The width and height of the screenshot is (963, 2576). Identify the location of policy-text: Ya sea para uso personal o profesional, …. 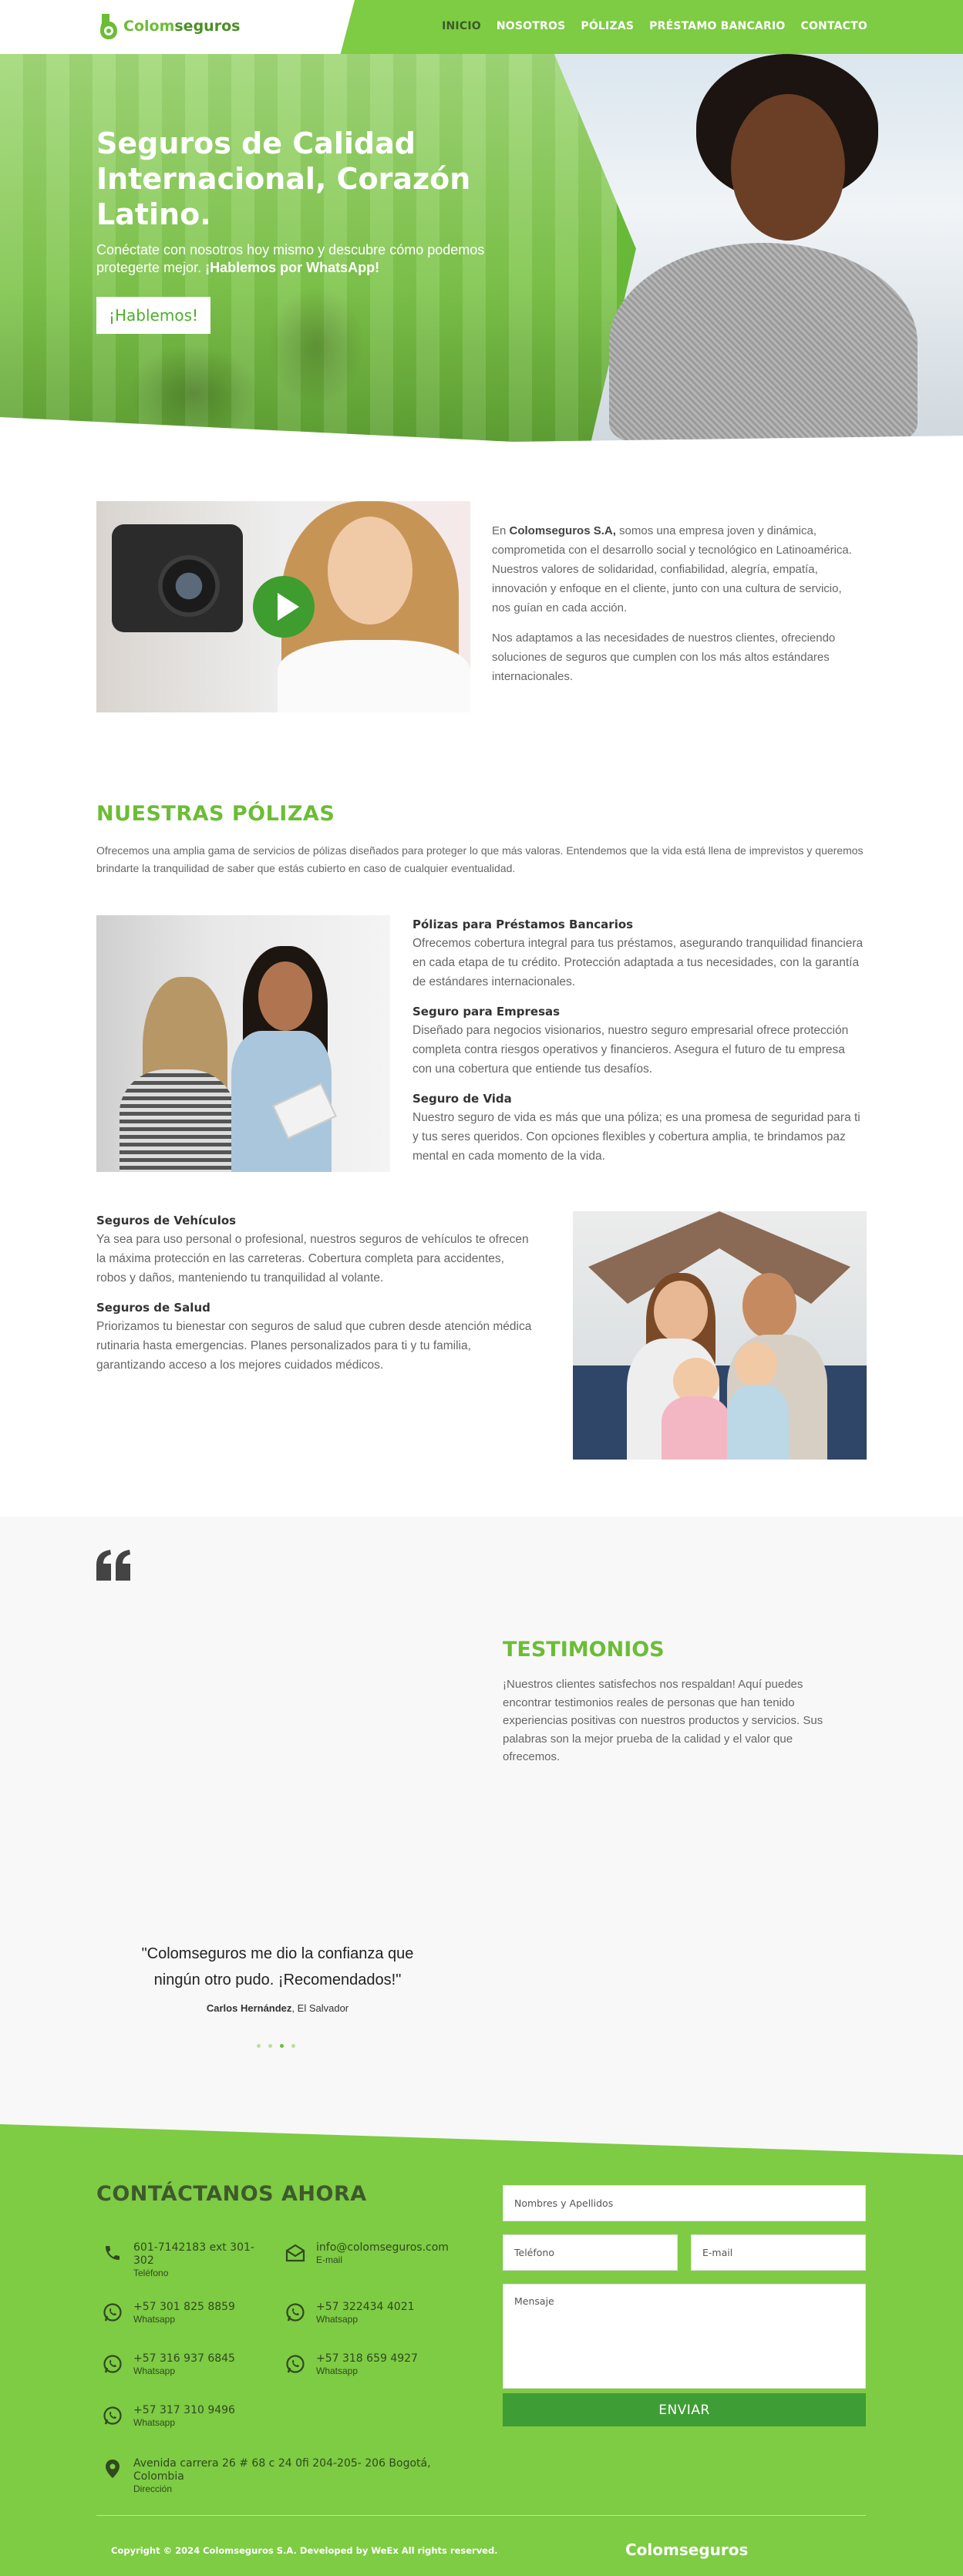
(312, 1259).